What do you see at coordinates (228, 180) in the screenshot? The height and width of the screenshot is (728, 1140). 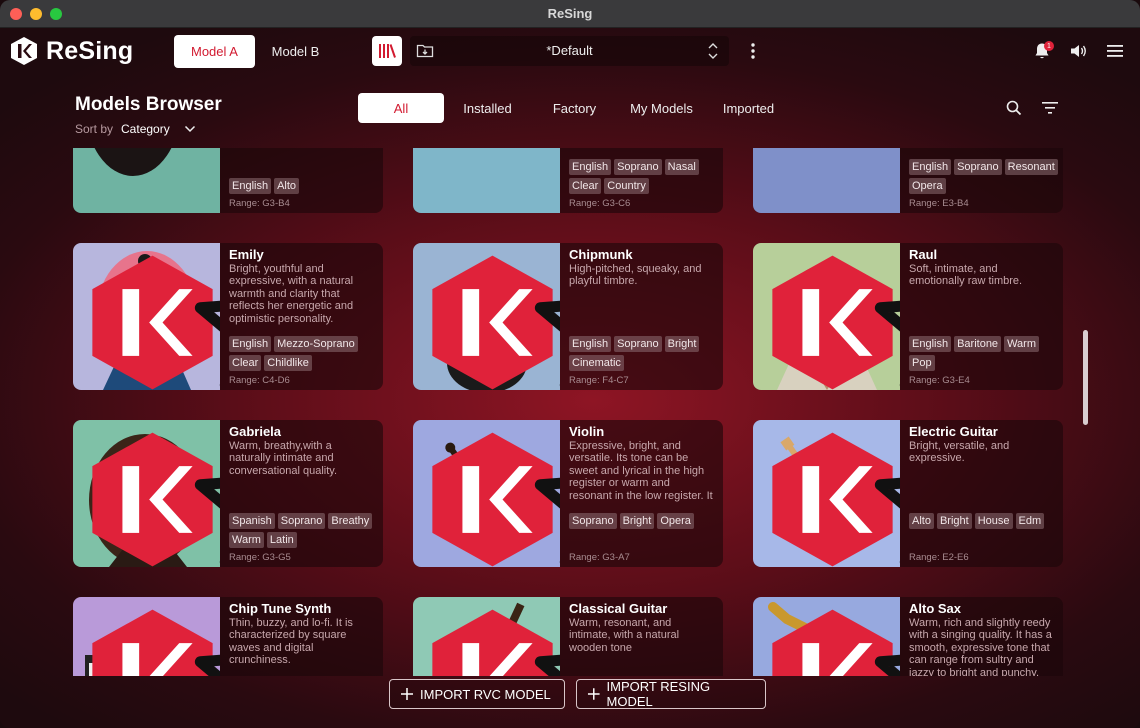 I see `model-card: English Alto Range: G3-B4` at bounding box center [228, 180].